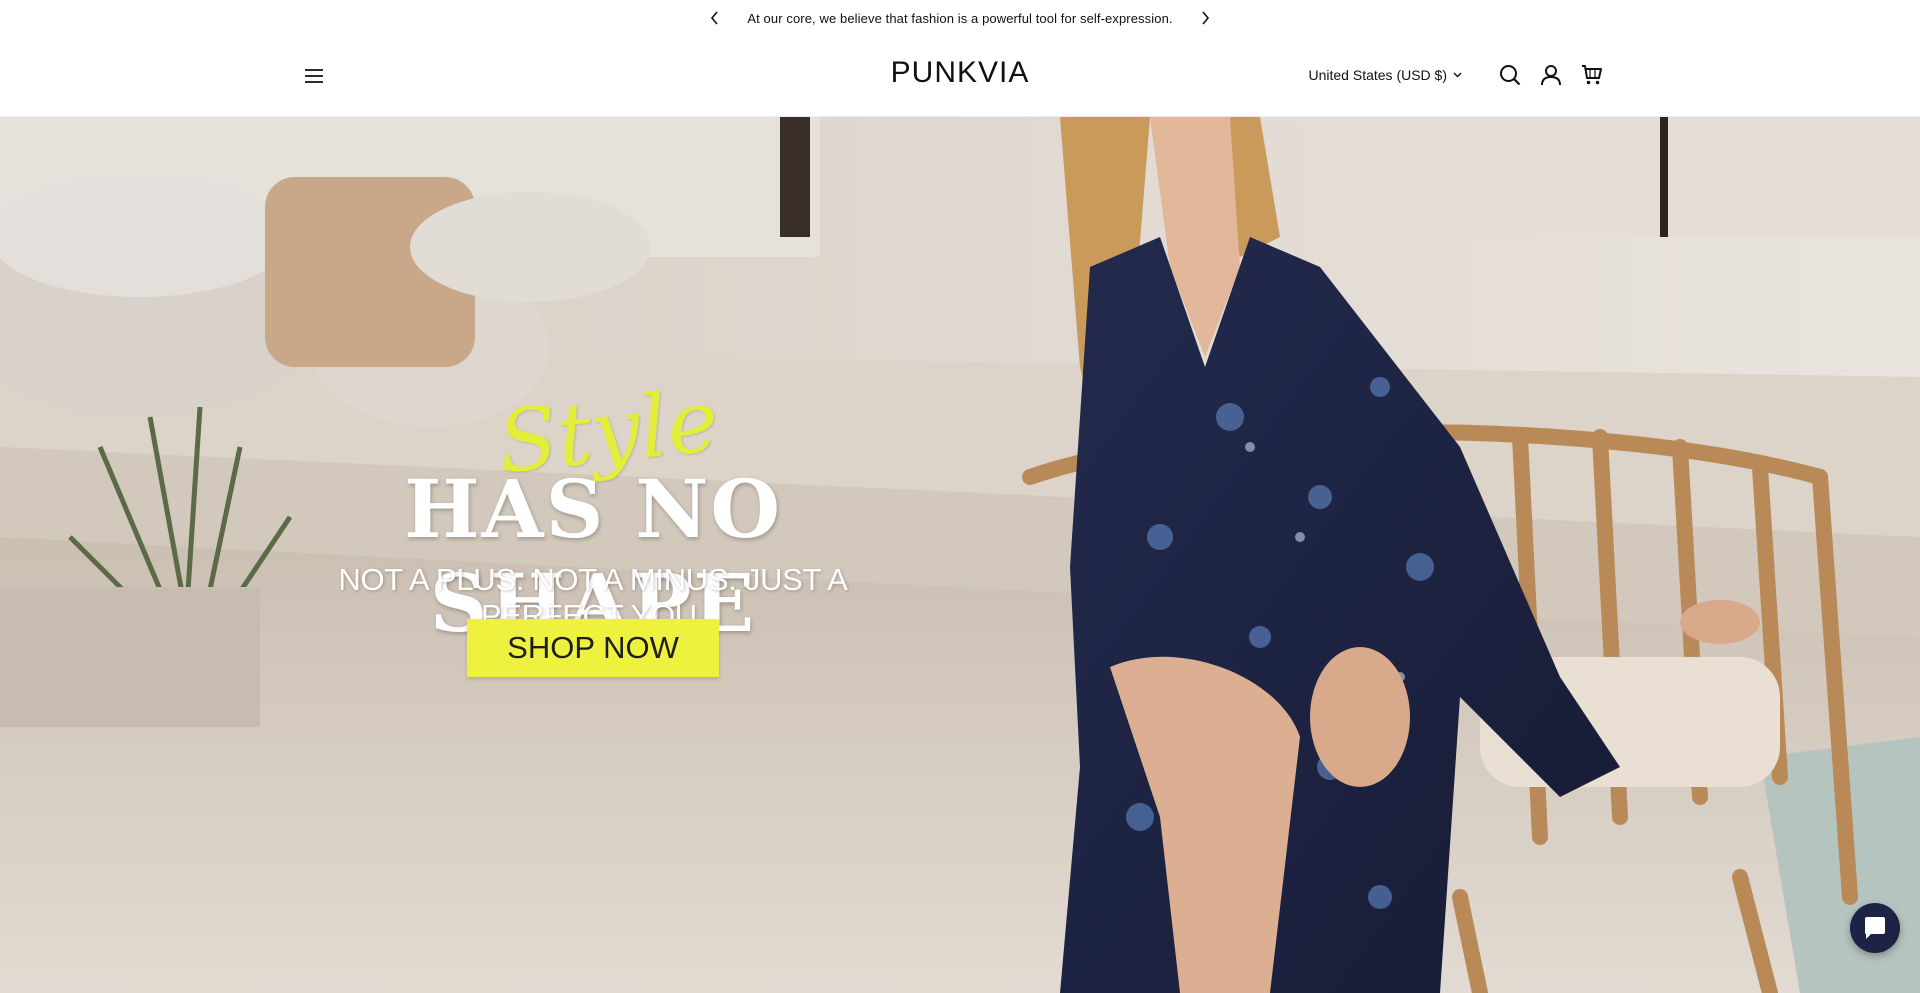 Image resolution: width=1920 pixels, height=993 pixels. I want to click on chevron-right-icon, so click(1205, 18).